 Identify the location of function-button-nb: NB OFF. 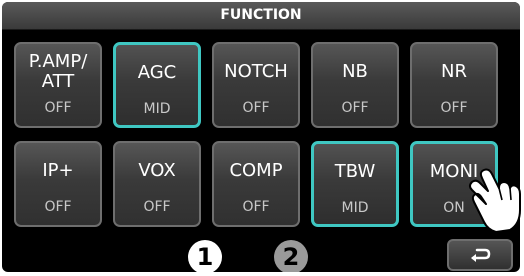
(355, 85).